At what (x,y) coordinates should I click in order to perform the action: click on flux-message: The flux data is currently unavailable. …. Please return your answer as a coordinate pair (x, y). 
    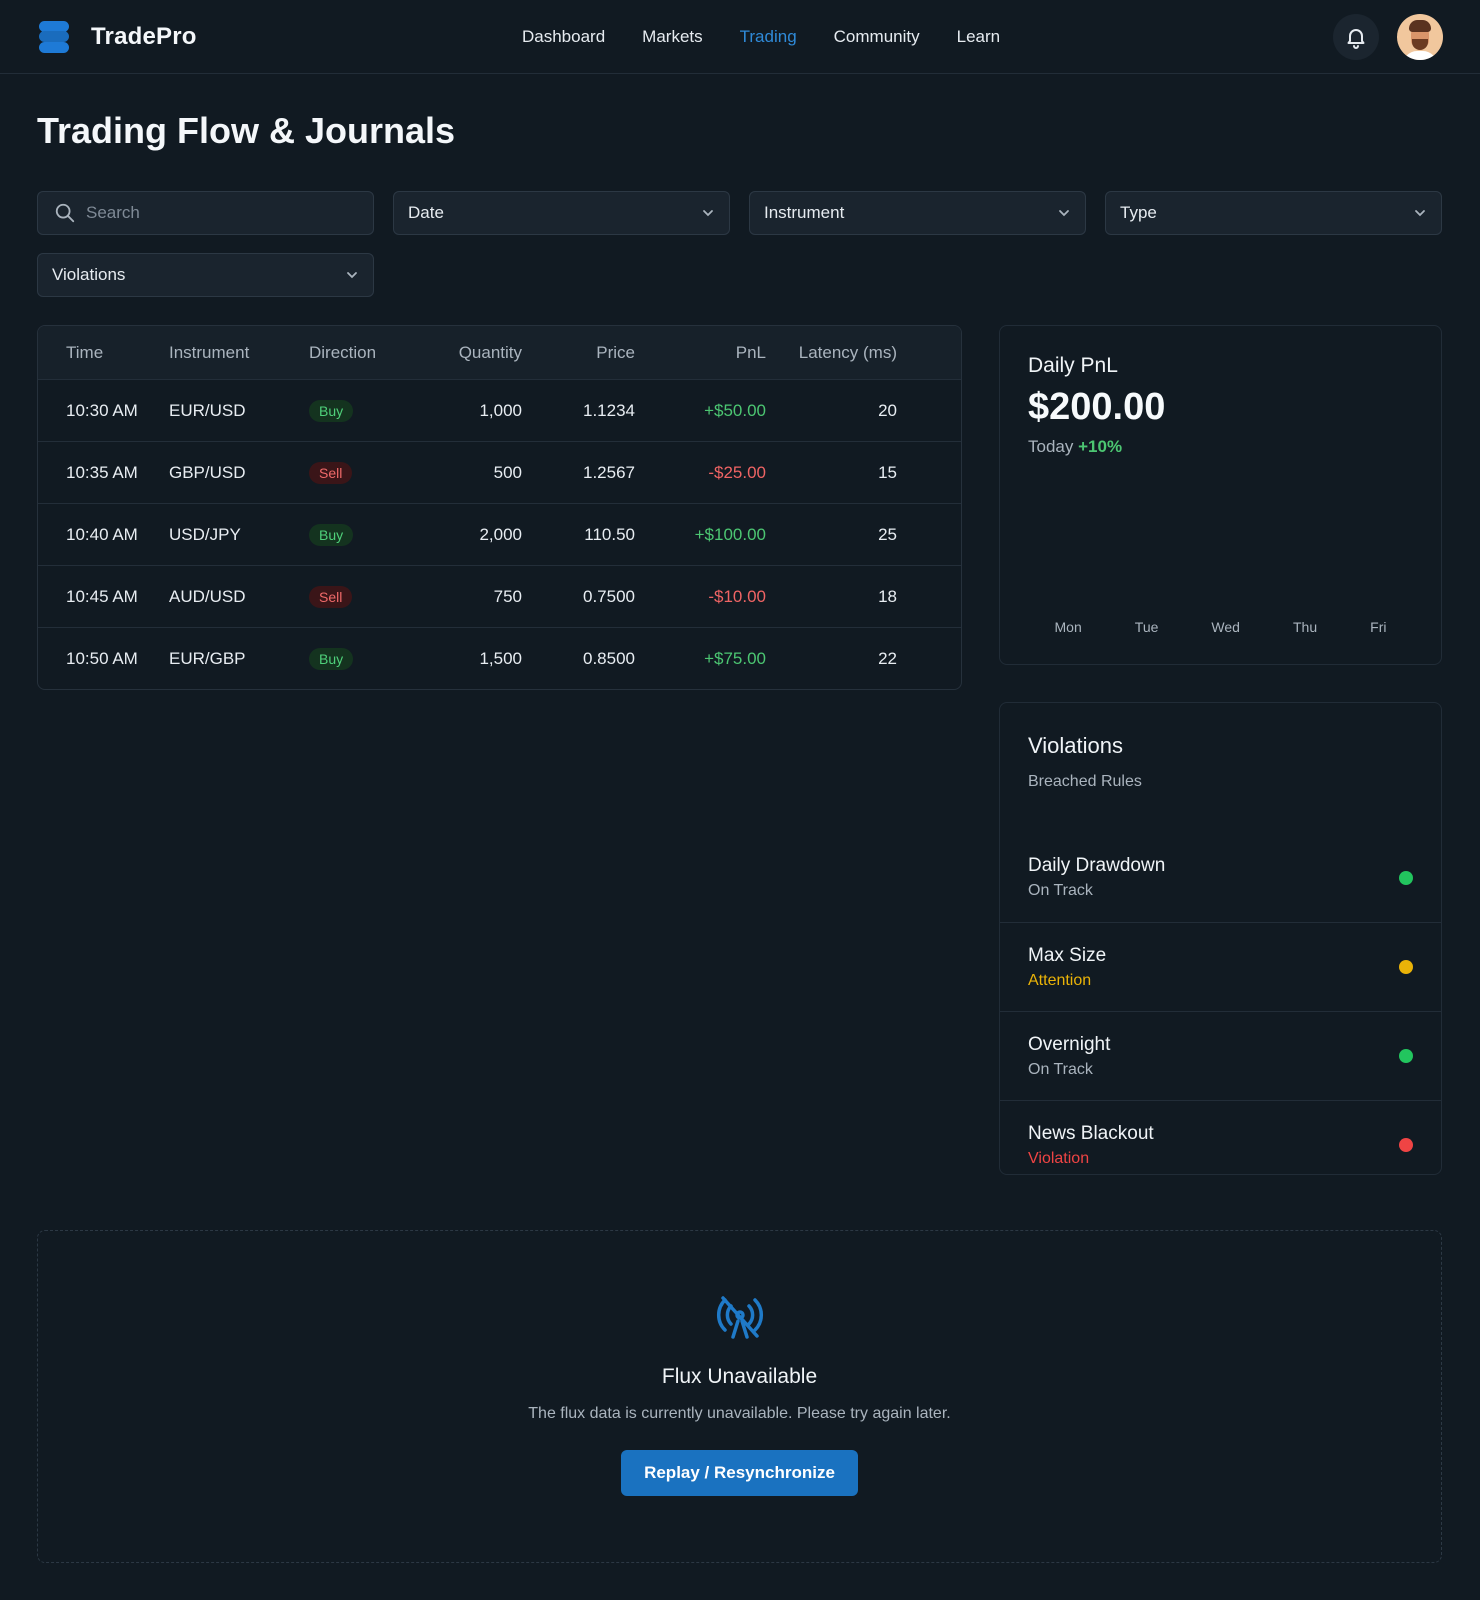
    Looking at the image, I should click on (739, 1413).